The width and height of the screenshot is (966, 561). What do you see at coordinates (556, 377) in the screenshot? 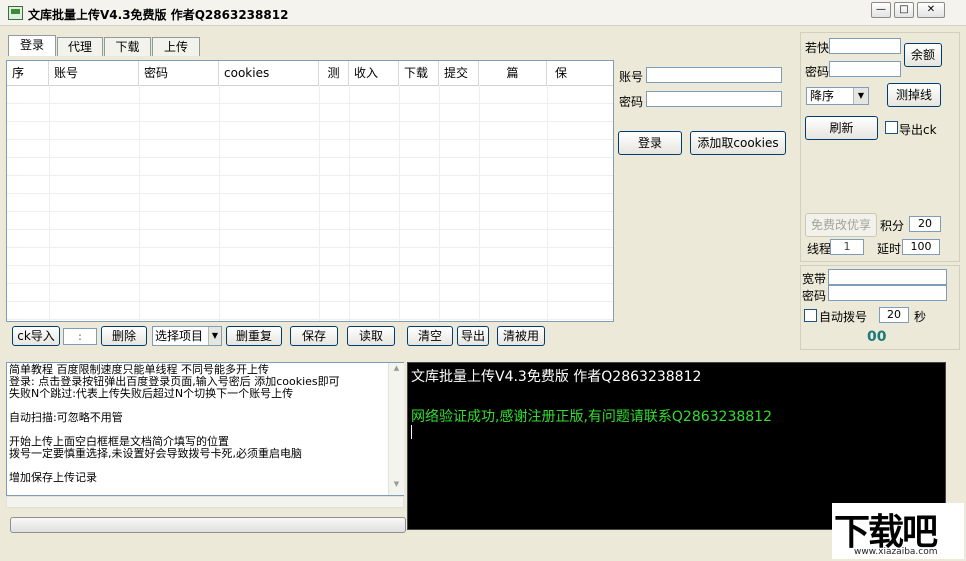
I see `log-line-1: 文库批量上传V4.3免费版 作者Q2863238812` at bounding box center [556, 377].